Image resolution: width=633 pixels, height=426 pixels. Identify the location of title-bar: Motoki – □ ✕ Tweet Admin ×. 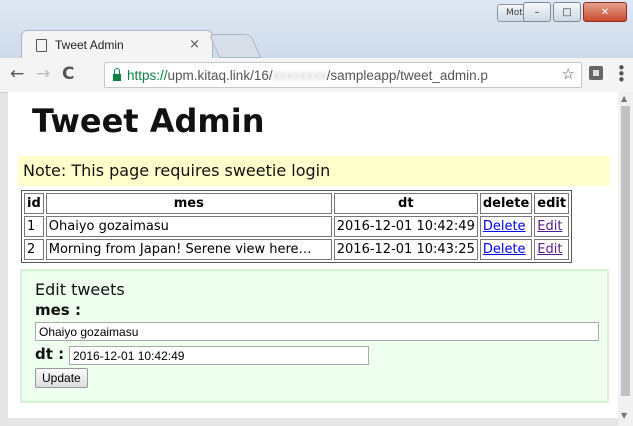
(316, 29).